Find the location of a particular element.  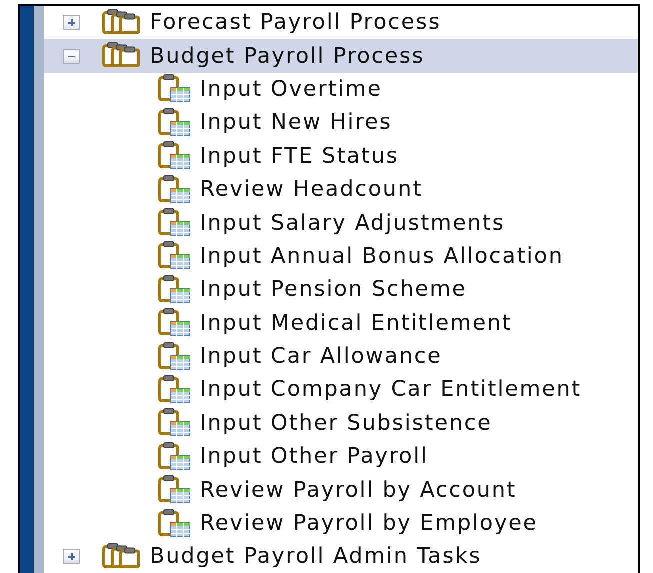

tree-item-highlight: Budget Payroll Process is located at coordinates (341, 56).